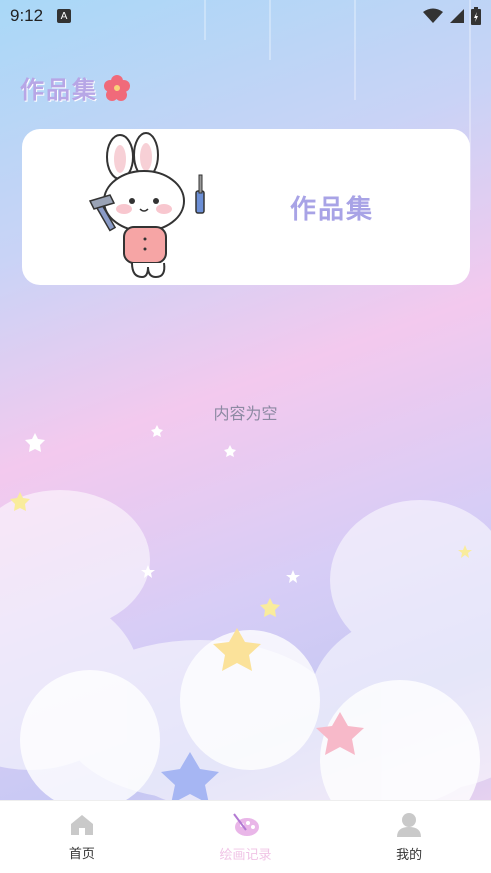  Describe the element at coordinates (81, 824) in the screenshot. I see `home-icon` at that location.